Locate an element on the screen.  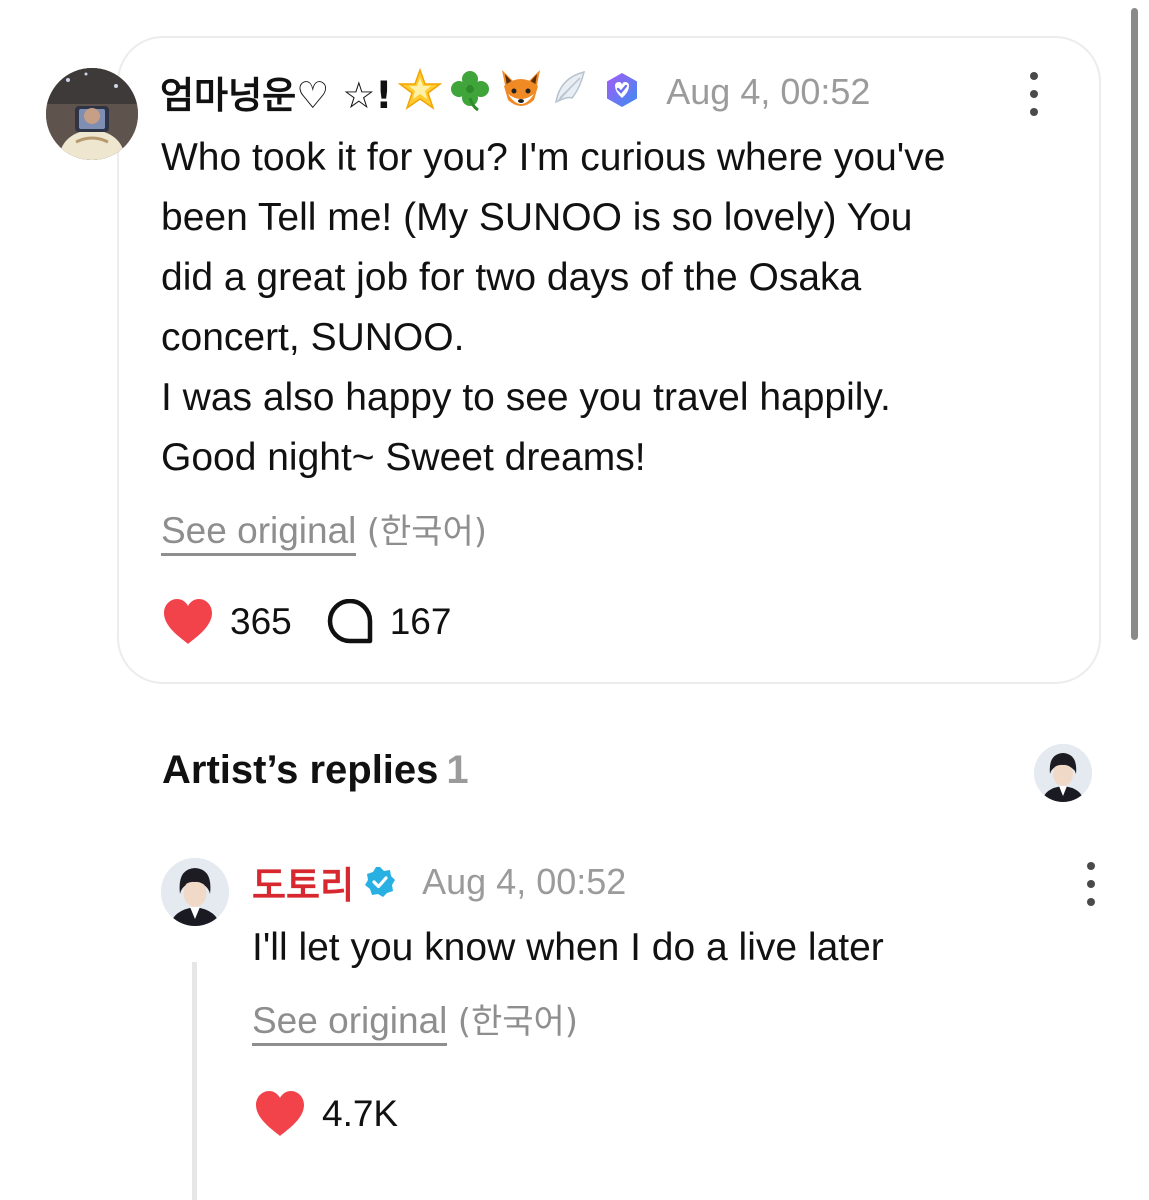
clover-emoji-icon is located at coordinates (470, 92).